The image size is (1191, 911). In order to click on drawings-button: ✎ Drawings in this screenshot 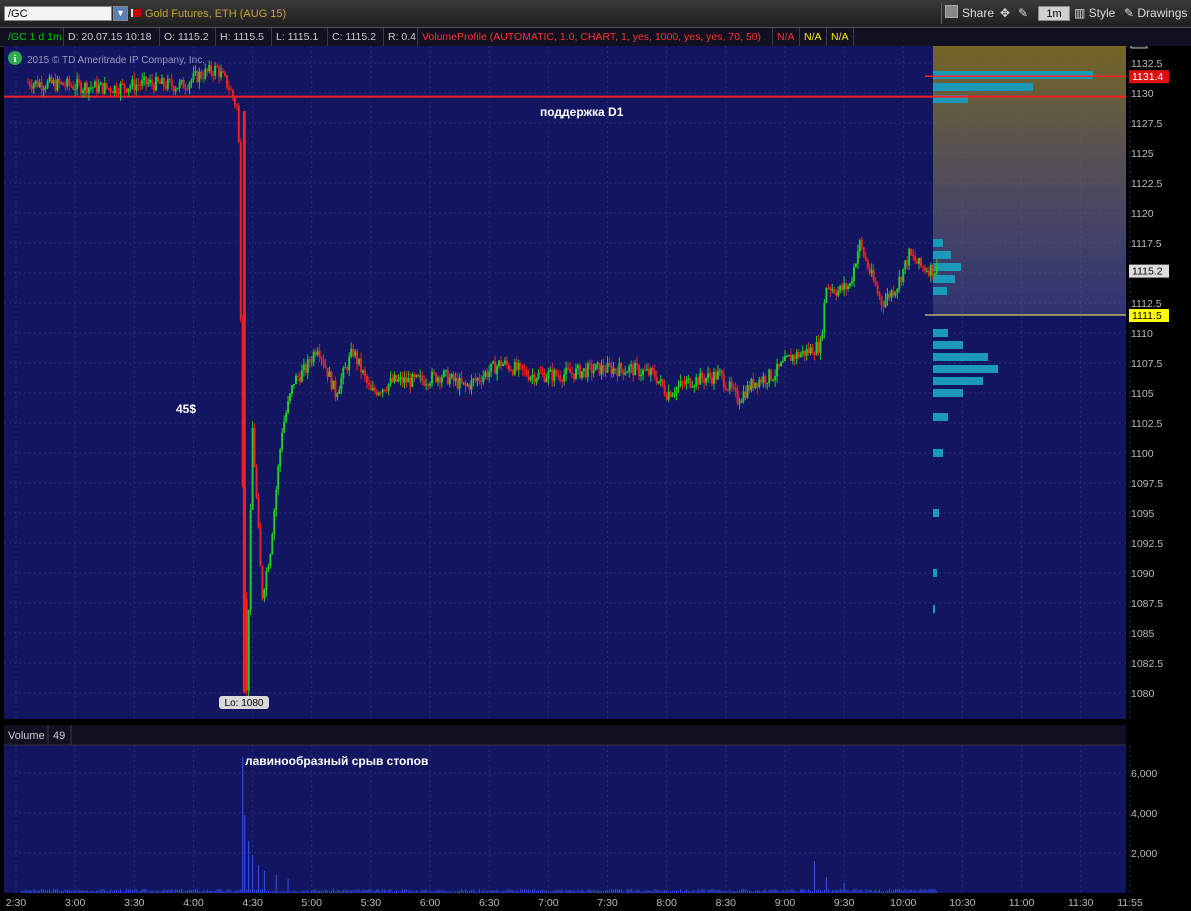, I will do `click(1155, 13)`.